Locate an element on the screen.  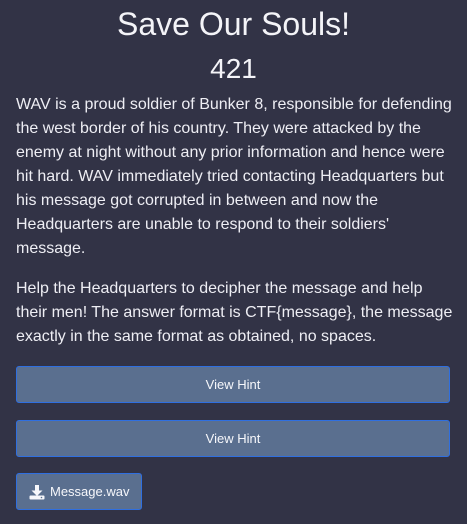
download-file-button: Message.wav is located at coordinates (79, 491).